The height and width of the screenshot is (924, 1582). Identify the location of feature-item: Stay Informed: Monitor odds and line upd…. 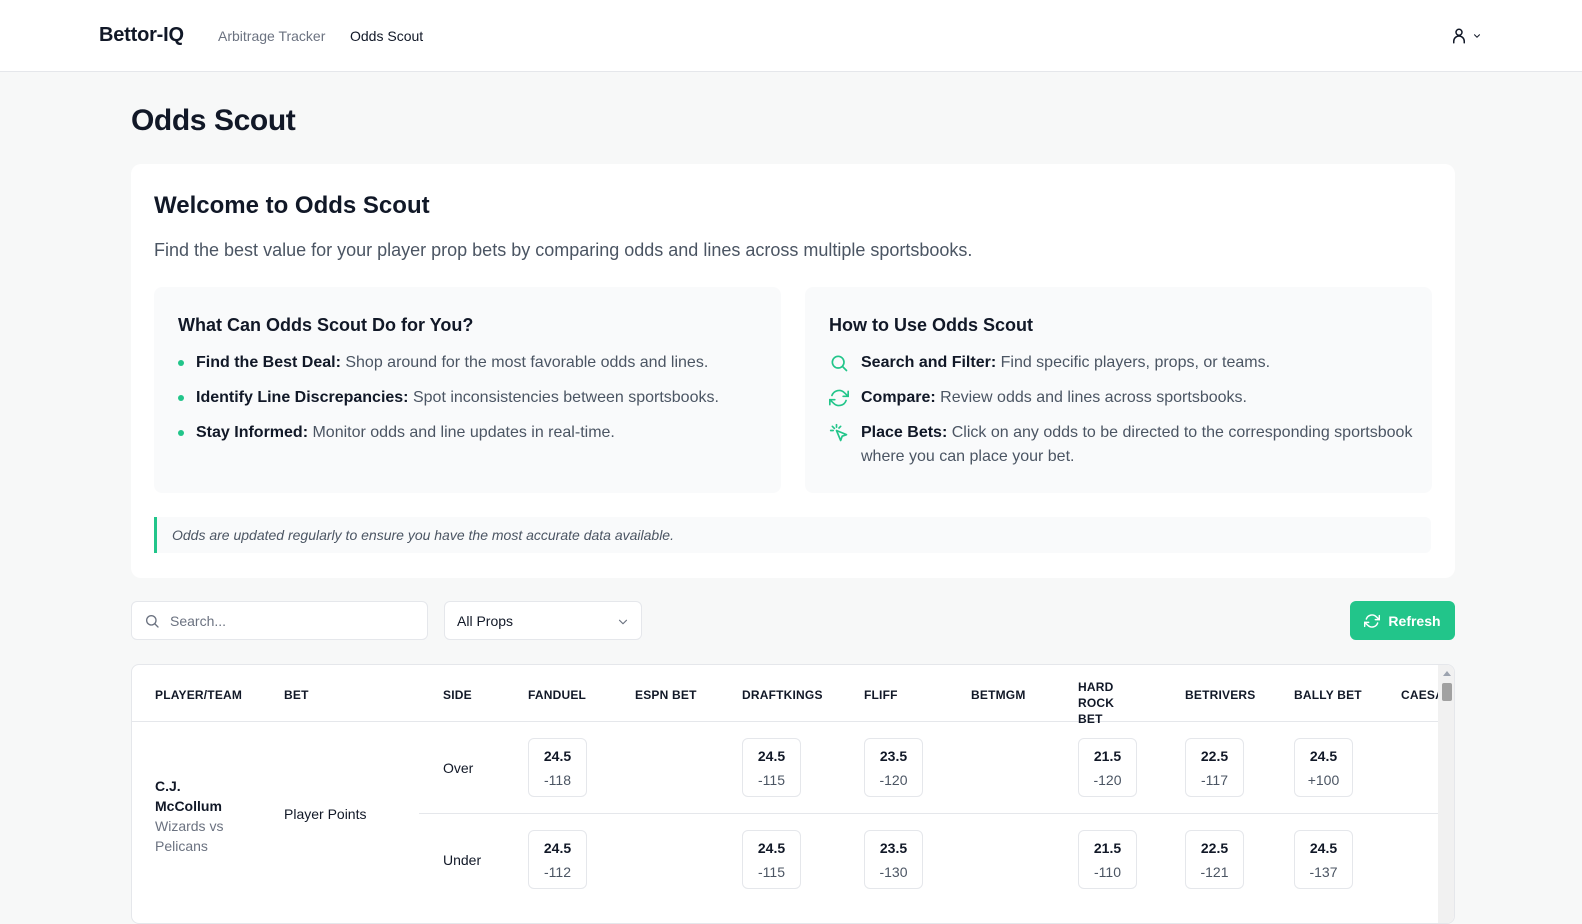
(473, 433).